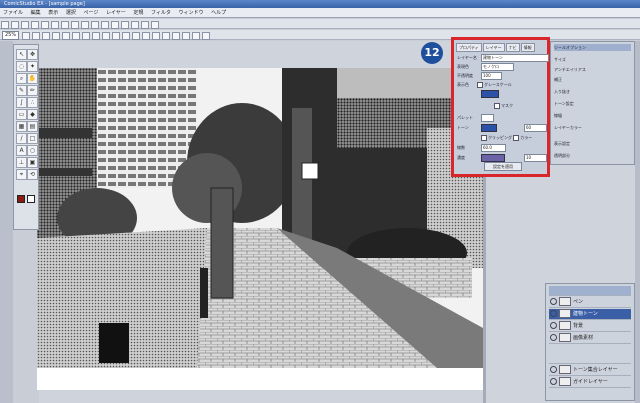 The height and width of the screenshot is (403, 640). I want to click on actual-size-icon, so click(36, 36).